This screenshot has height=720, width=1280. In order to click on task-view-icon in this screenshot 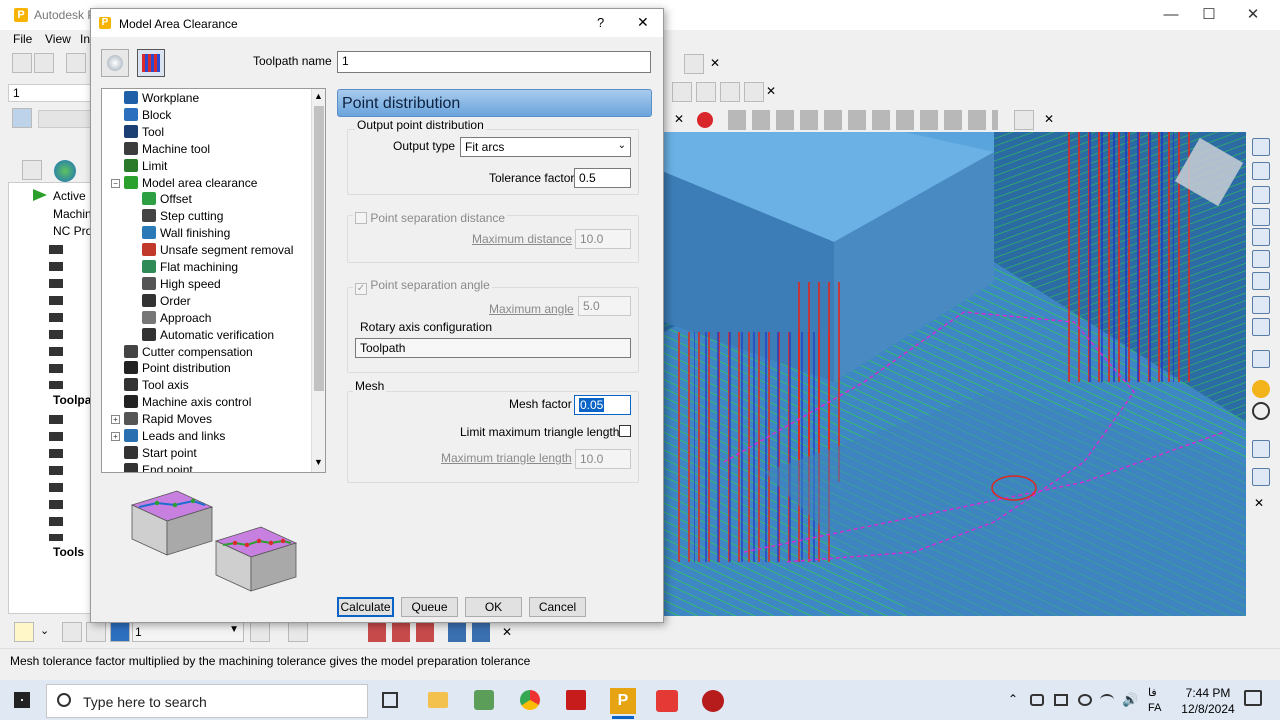, I will do `click(390, 700)`.